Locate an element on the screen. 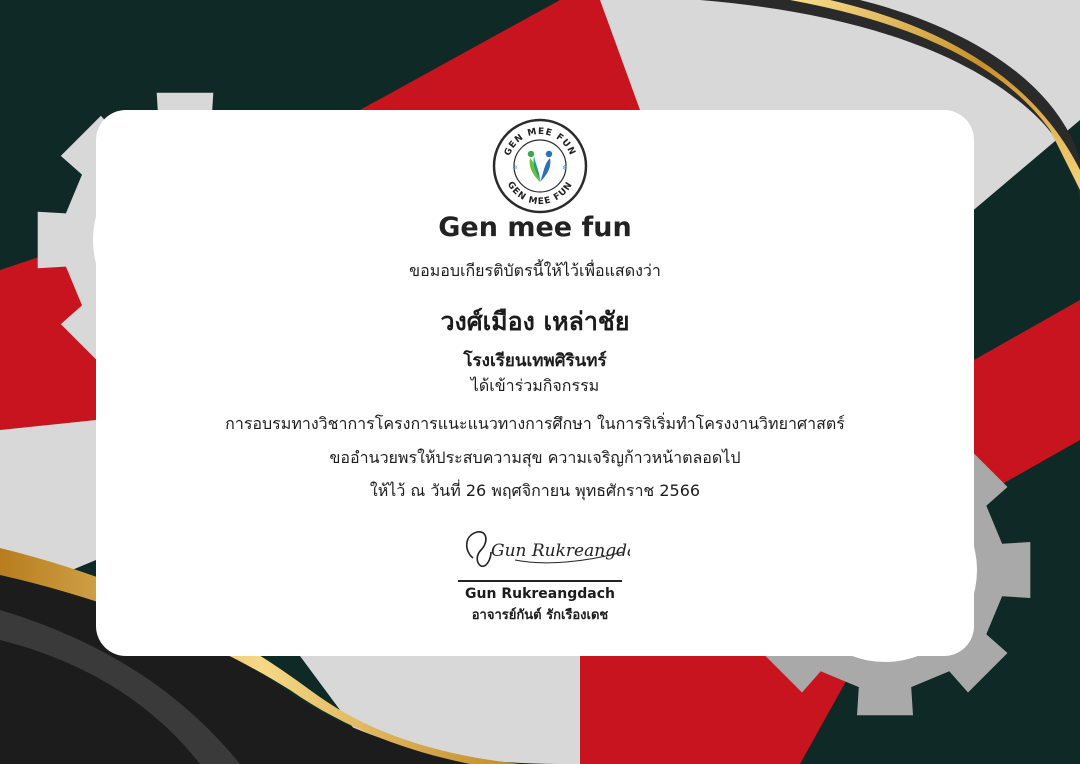  joined-text: ได้เข้าร่วมกิจกรรม is located at coordinates (535, 385).